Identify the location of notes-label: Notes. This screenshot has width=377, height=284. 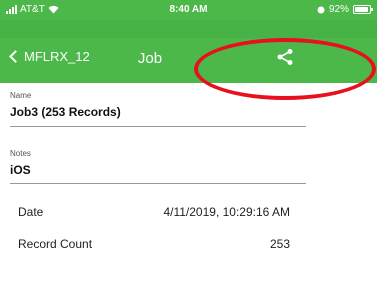
(20, 153).